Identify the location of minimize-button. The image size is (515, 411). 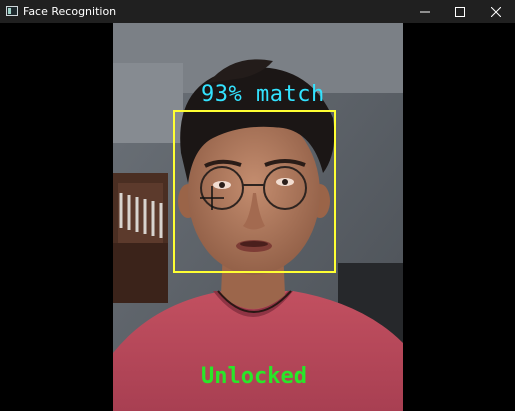
(425, 11).